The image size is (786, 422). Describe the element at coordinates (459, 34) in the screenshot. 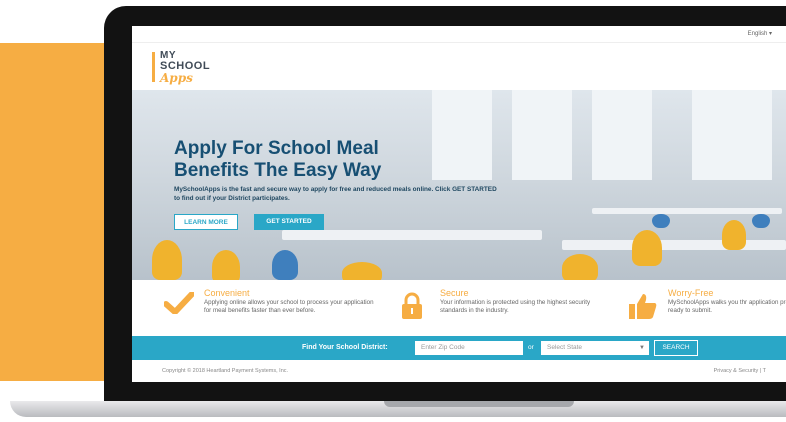

I see `top-bar: English ▾` at that location.